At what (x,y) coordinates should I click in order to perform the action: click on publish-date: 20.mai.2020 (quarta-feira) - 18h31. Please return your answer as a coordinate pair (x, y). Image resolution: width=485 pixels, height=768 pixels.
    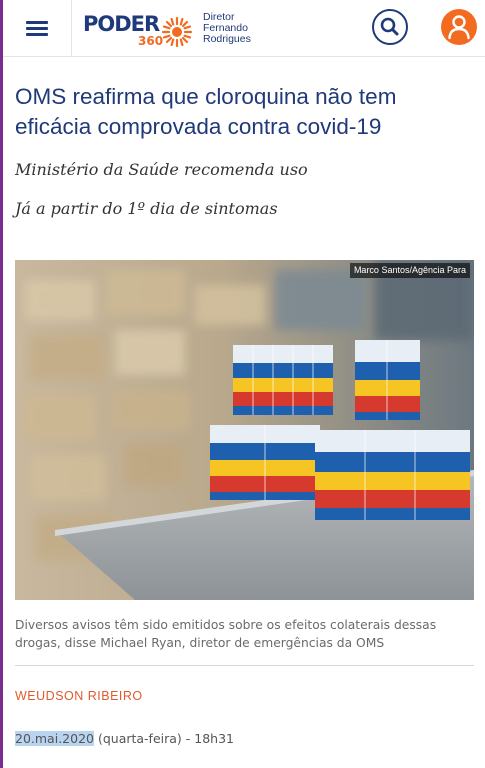
    Looking at the image, I should click on (124, 739).